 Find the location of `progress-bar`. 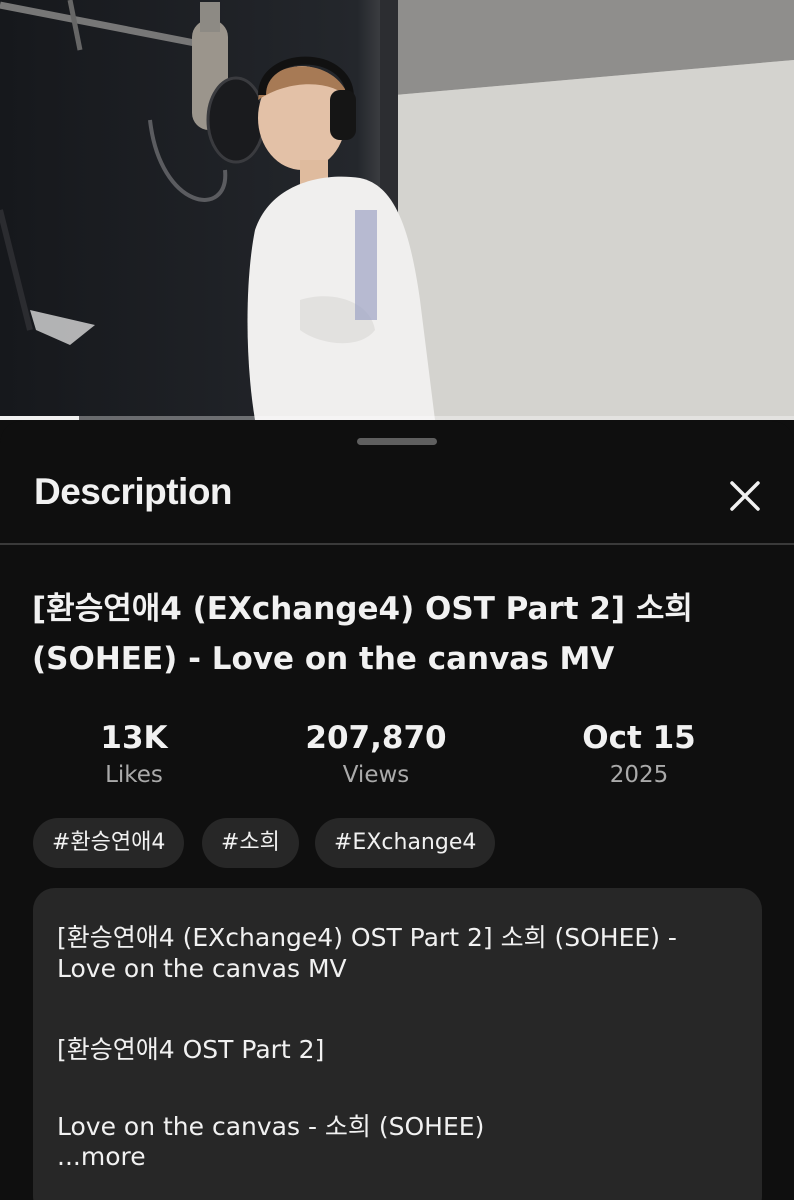

progress-bar is located at coordinates (397, 418).